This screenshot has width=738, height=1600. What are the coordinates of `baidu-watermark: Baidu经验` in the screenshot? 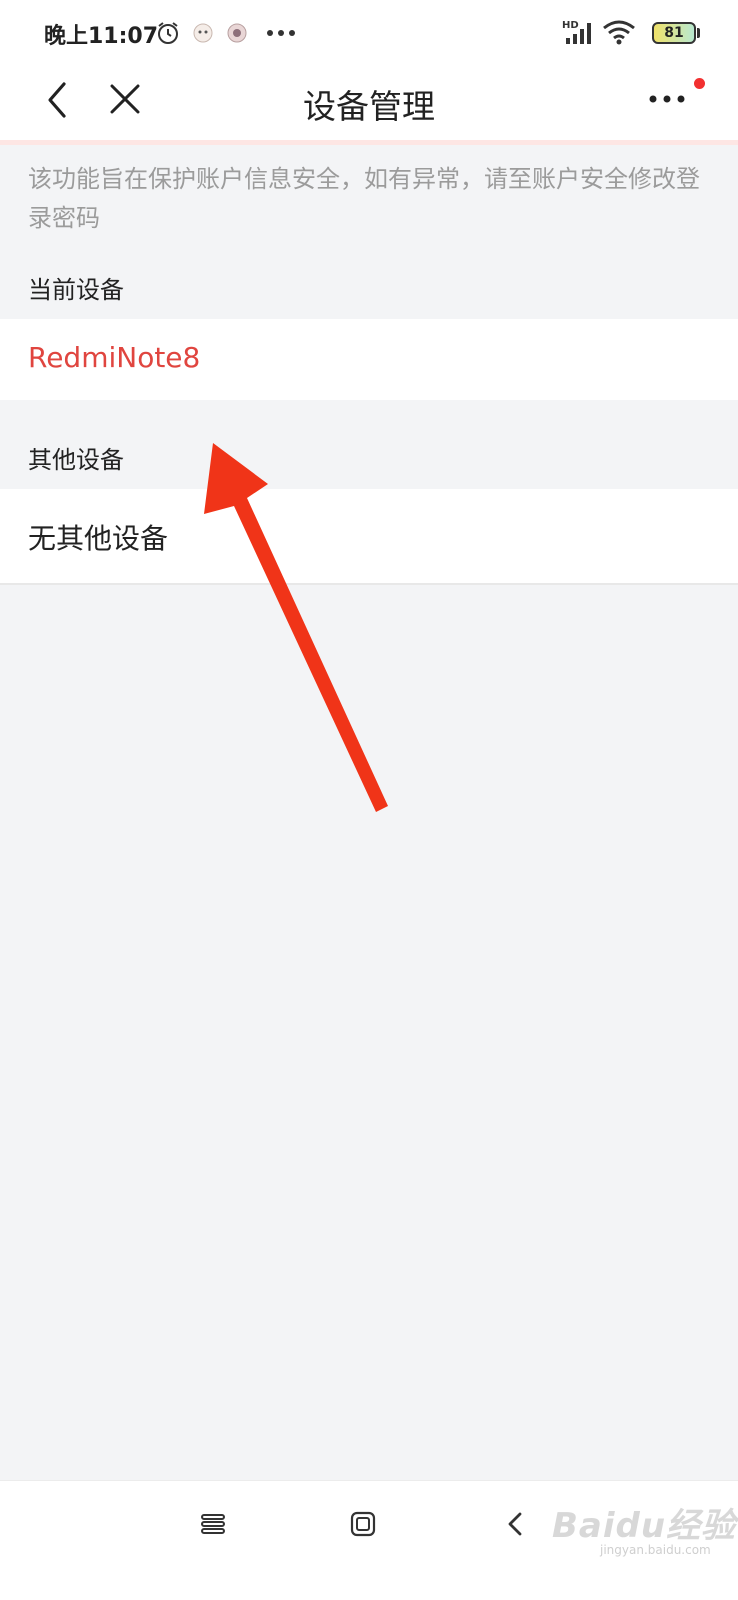 It's located at (644, 1526).